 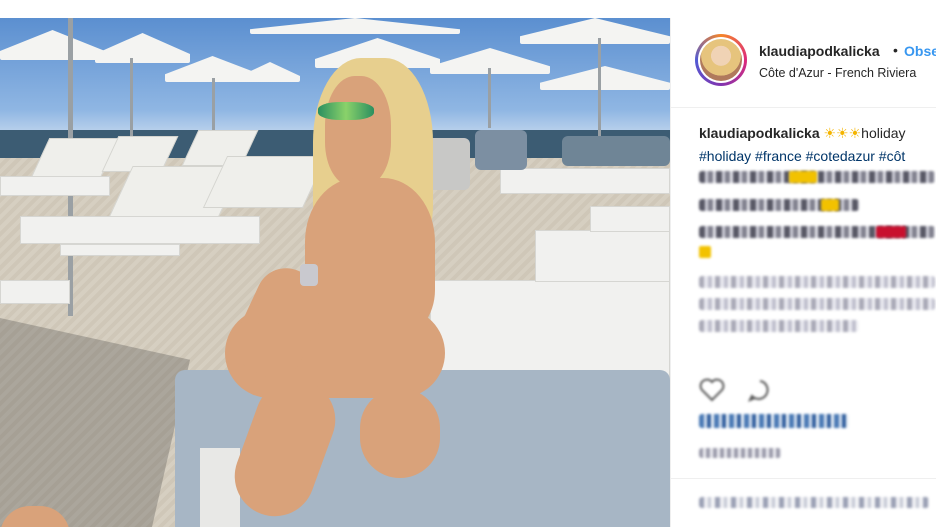 What do you see at coordinates (309, 275) in the screenshot?
I see `watch` at bounding box center [309, 275].